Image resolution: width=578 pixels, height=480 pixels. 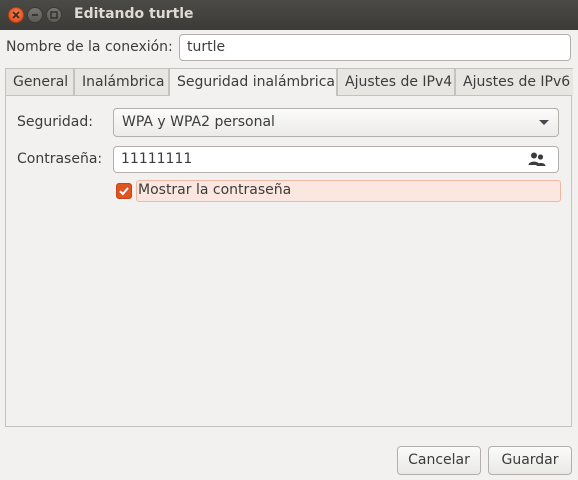 What do you see at coordinates (336, 122) in the screenshot?
I see `security-select: WPA y WPA2 personal` at bounding box center [336, 122].